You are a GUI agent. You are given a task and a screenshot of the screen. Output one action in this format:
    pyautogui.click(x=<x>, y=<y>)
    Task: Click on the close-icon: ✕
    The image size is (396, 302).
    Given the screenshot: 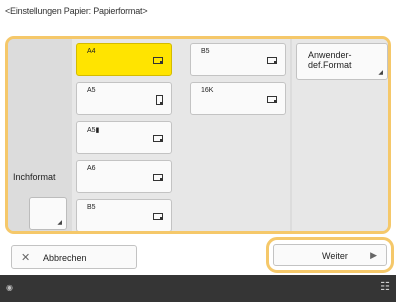 What is the action you would take?
    pyautogui.click(x=26, y=258)
    